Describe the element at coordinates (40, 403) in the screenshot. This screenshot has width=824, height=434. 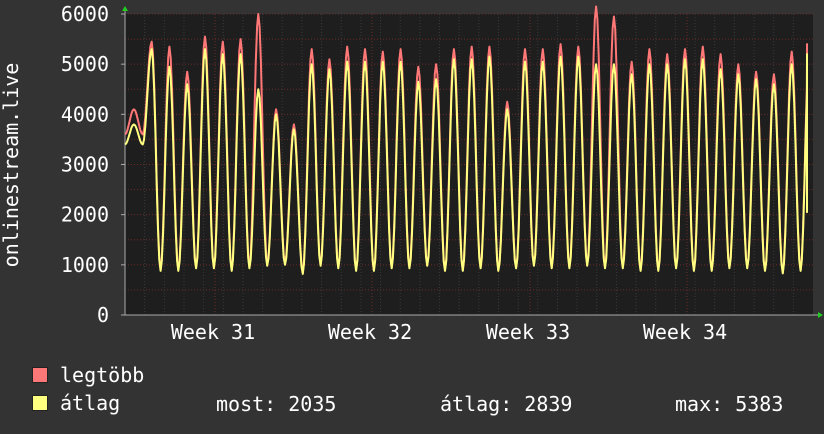
I see `legend-swatch-avg` at that location.